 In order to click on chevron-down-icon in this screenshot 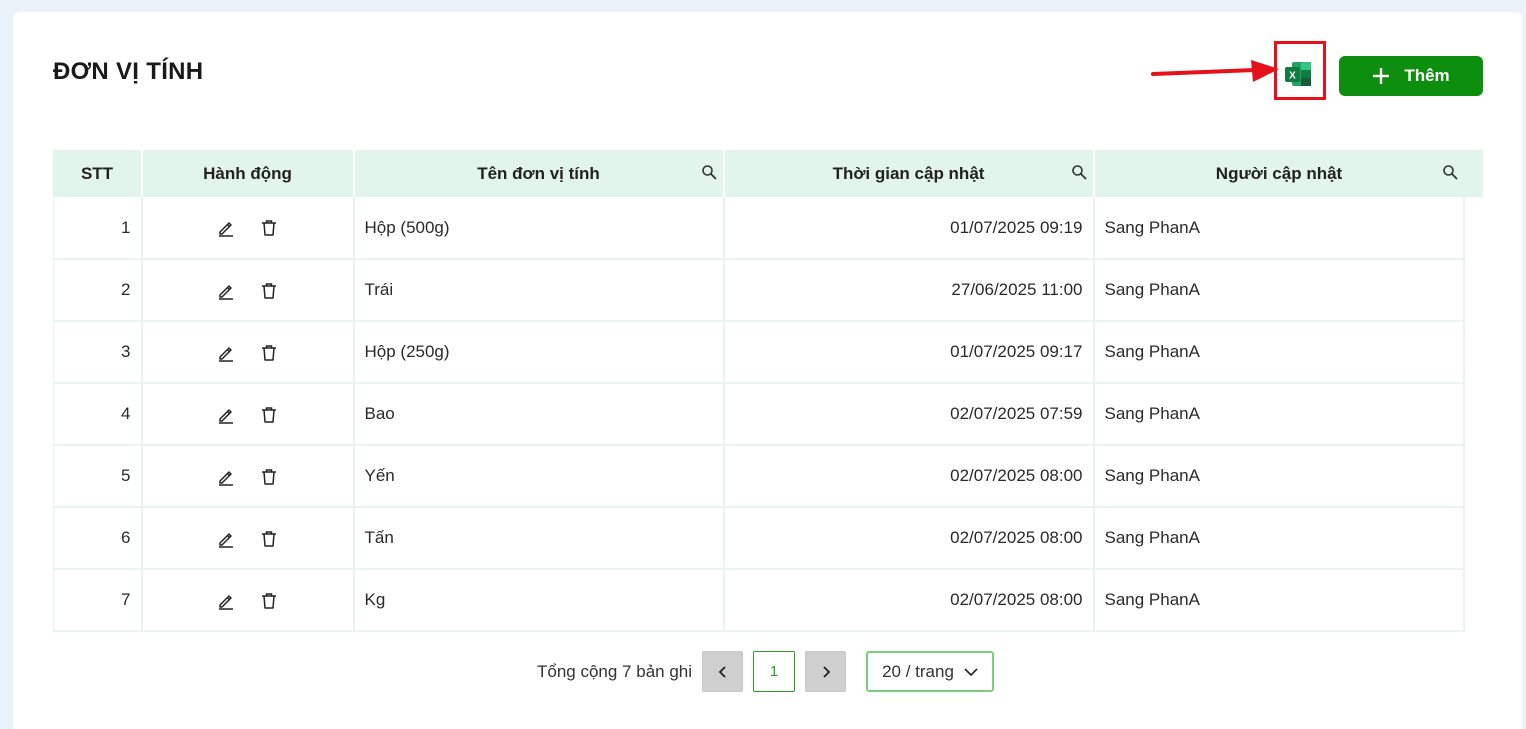, I will do `click(971, 671)`.